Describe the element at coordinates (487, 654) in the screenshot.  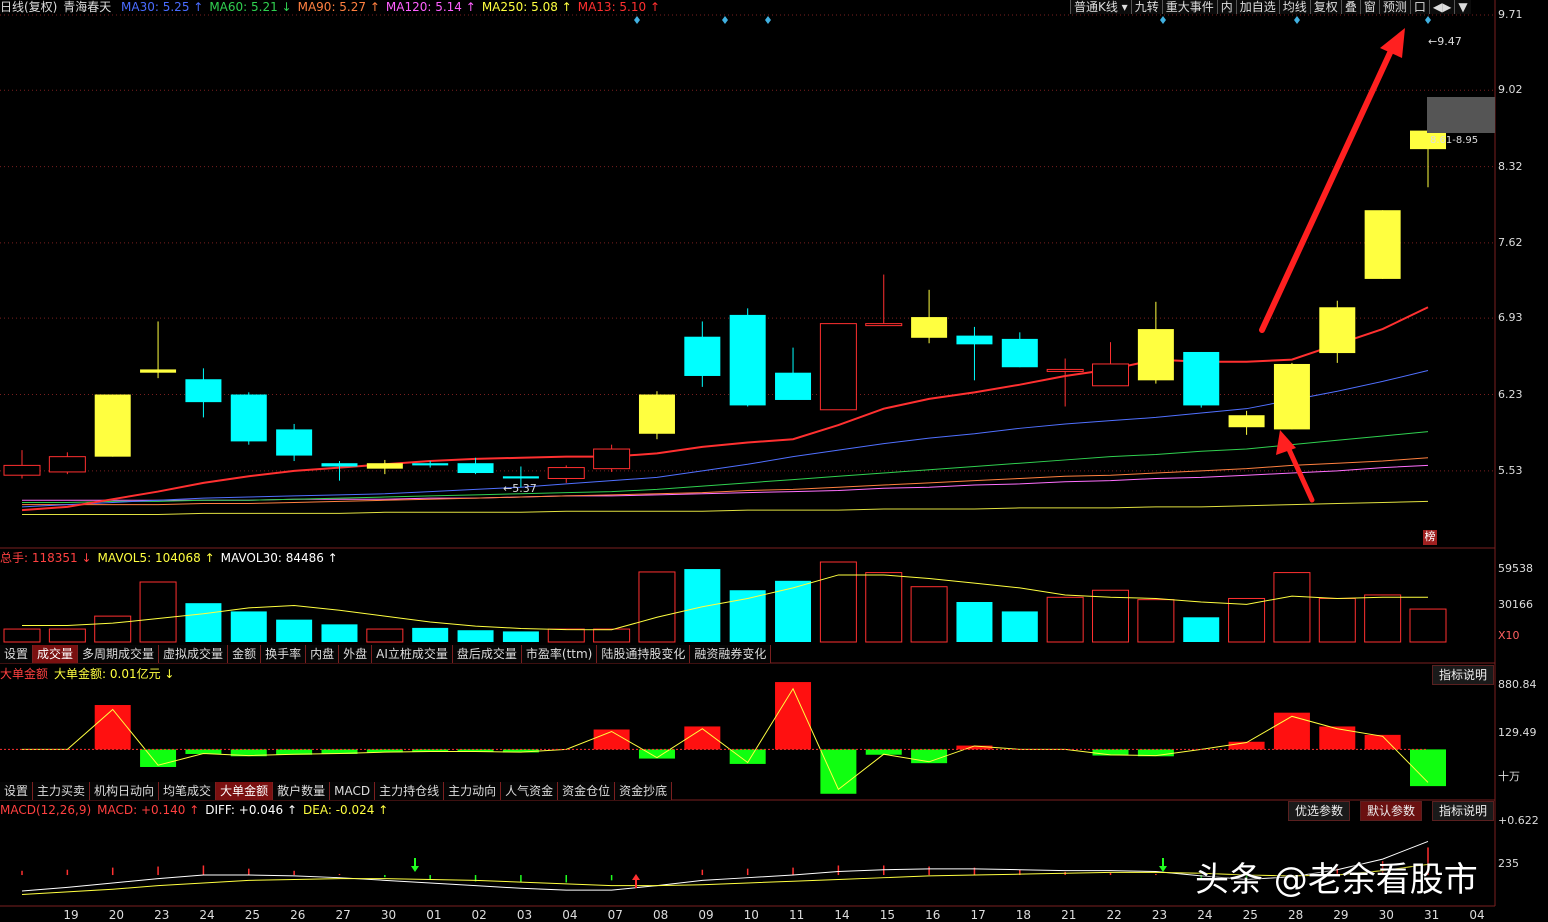
I see `indicator-tab: 盘后成交量` at that location.